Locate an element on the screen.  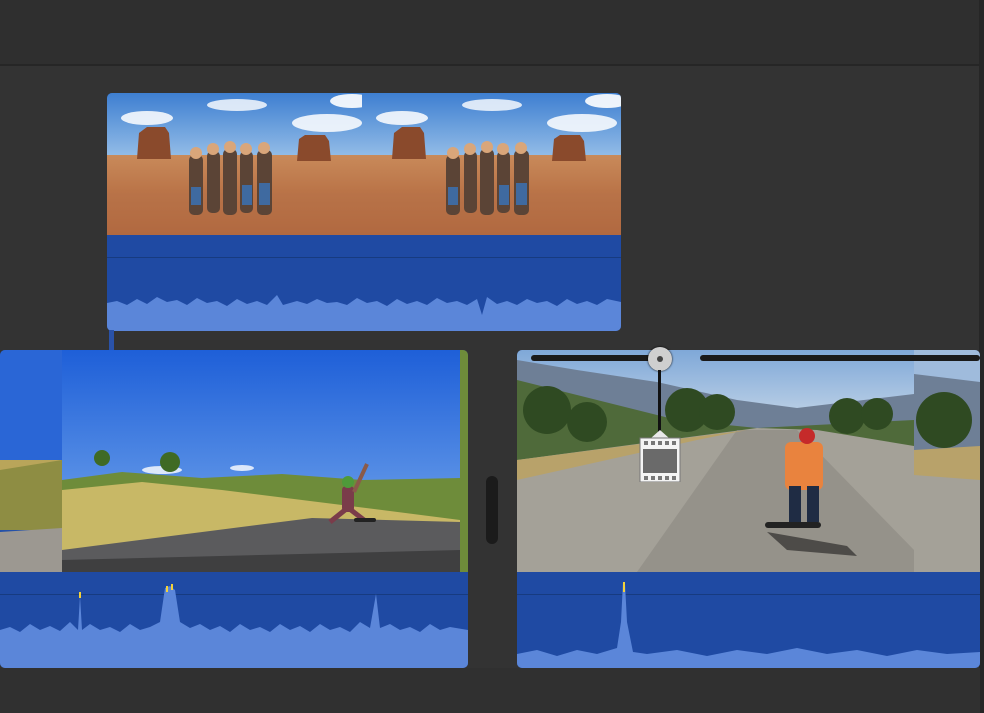
skimmer-track-right is located at coordinates (840, 358).